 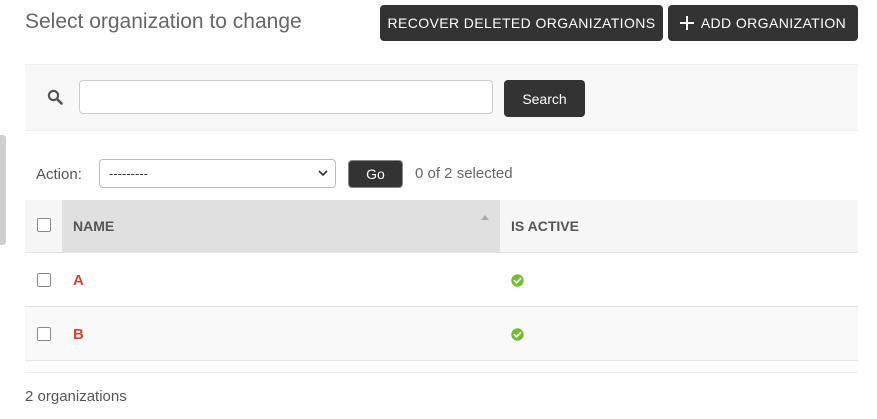 I want to click on add-organization-button: ADD ORGANIZATION, so click(x=763, y=23).